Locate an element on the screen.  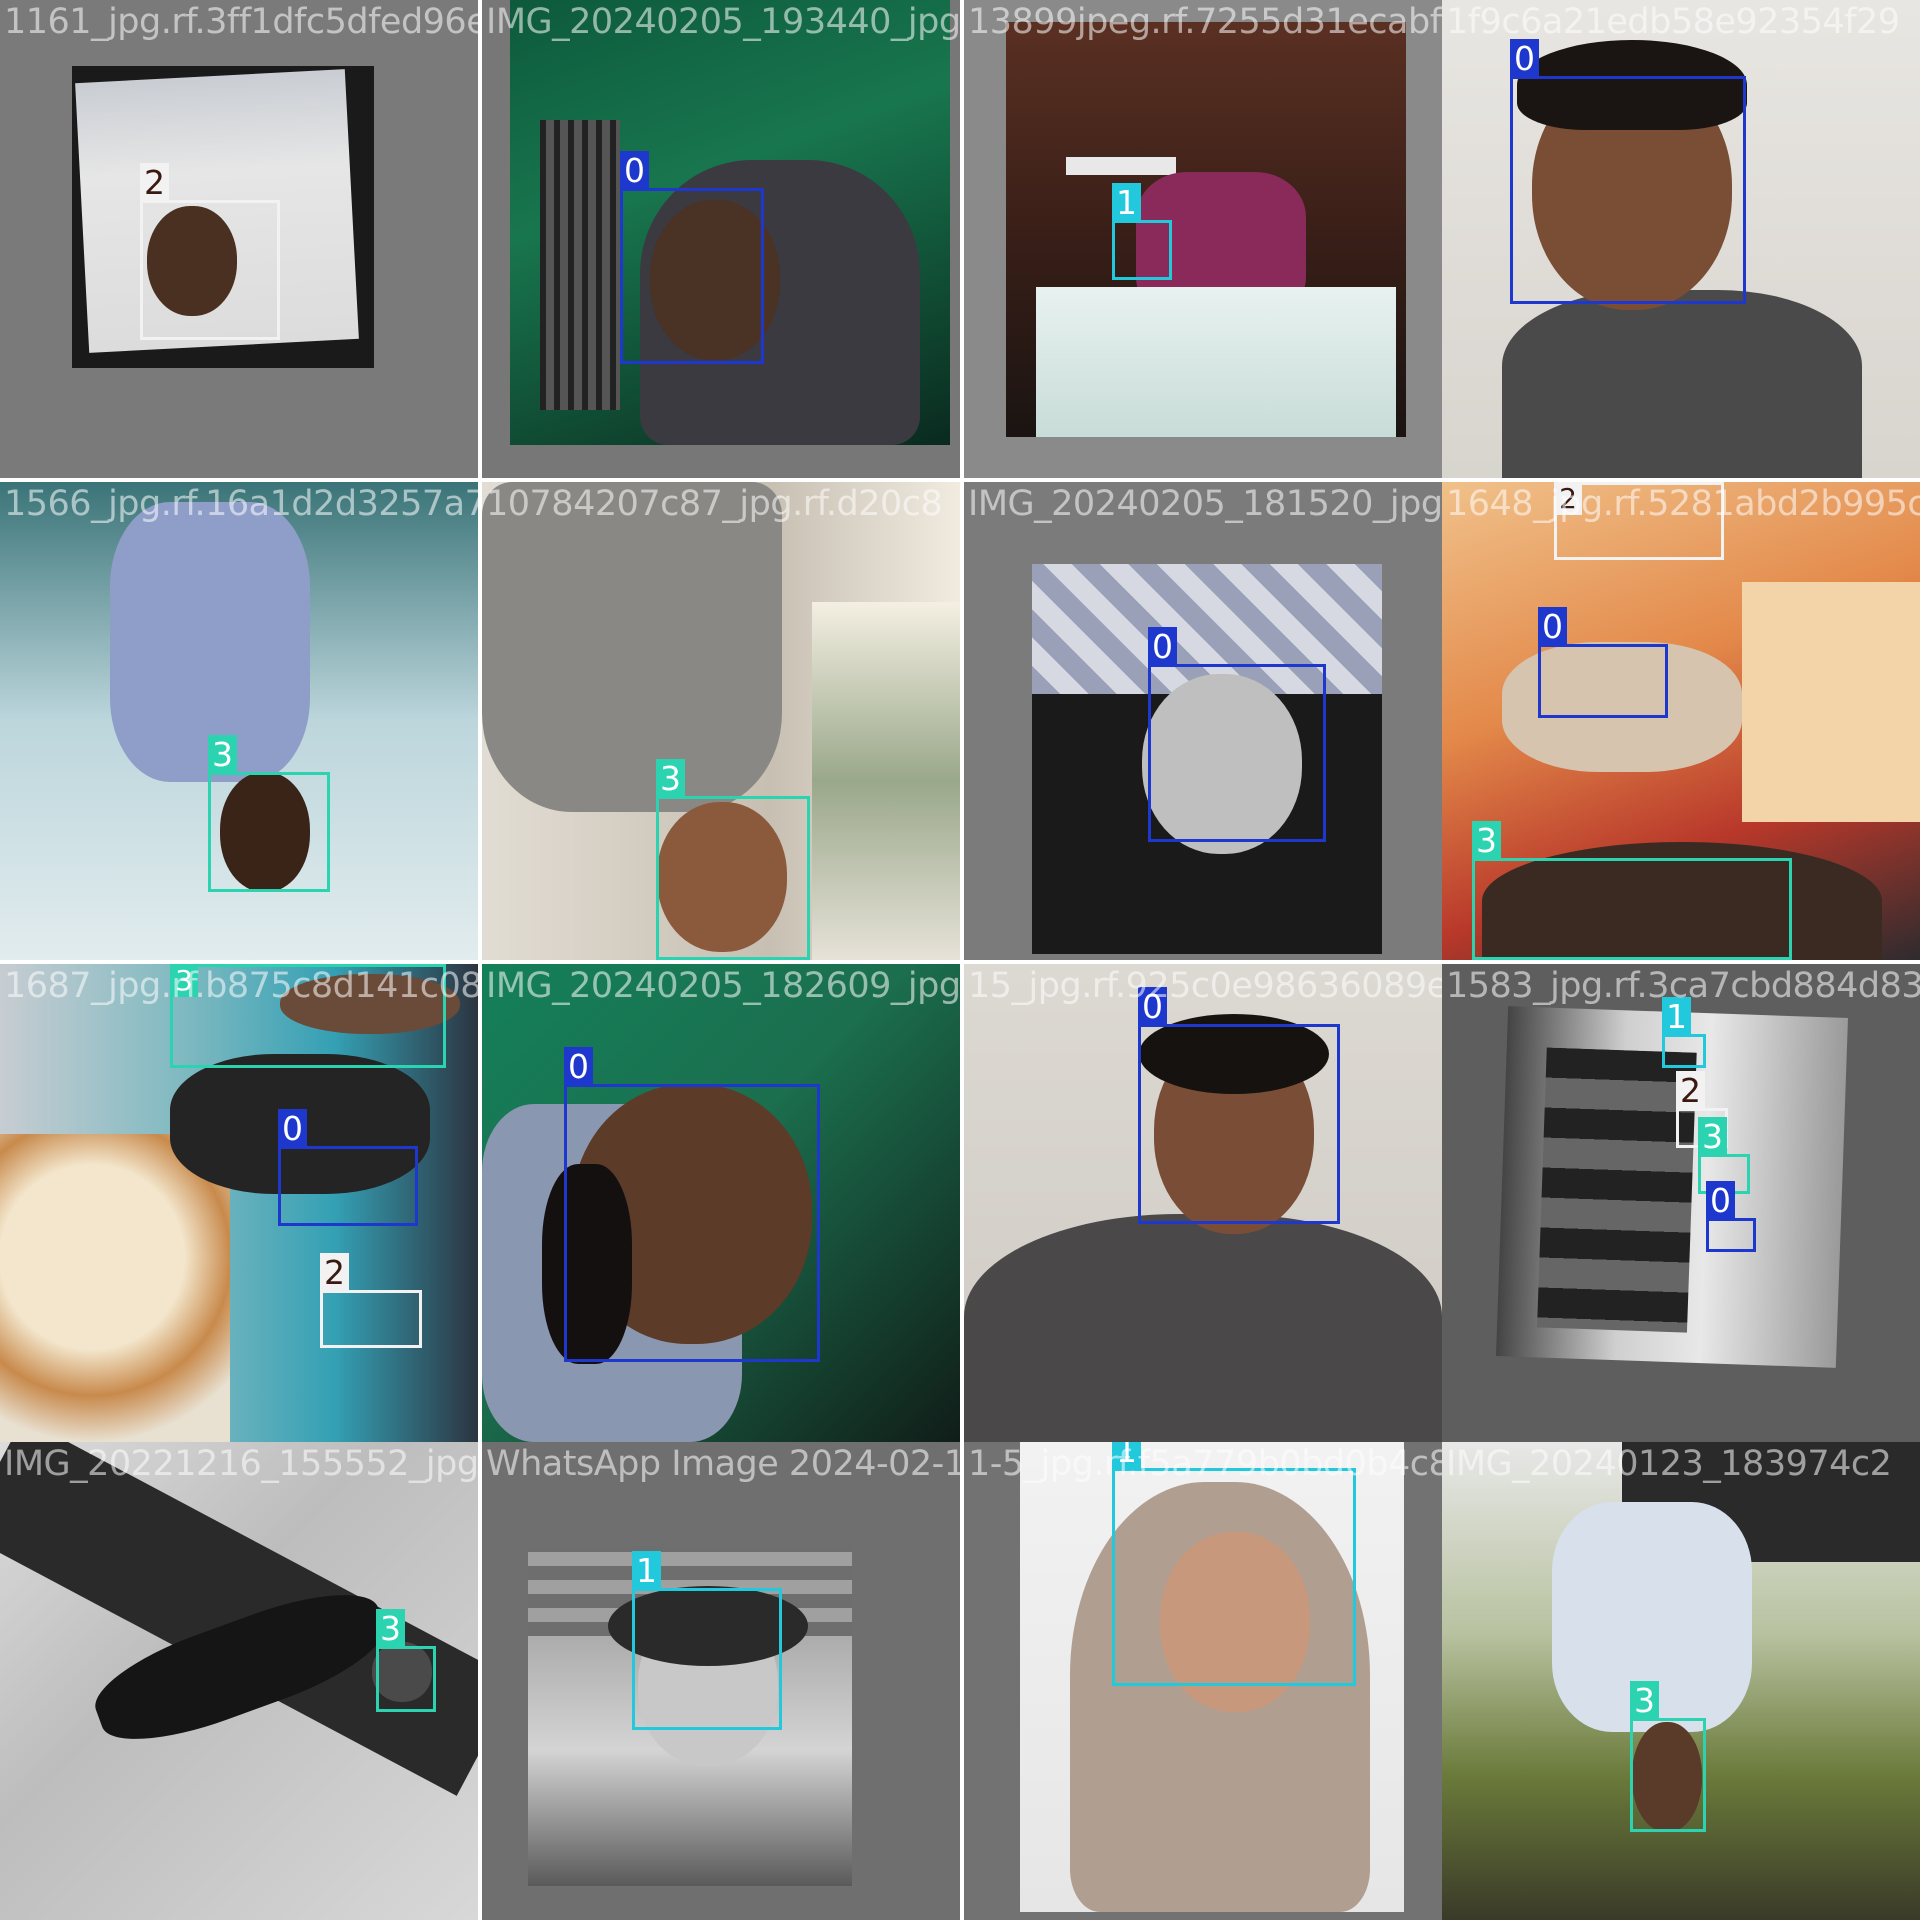
tile-10: IMG_20240205_182609_jpg 0 is located at coordinates (721, 1203).